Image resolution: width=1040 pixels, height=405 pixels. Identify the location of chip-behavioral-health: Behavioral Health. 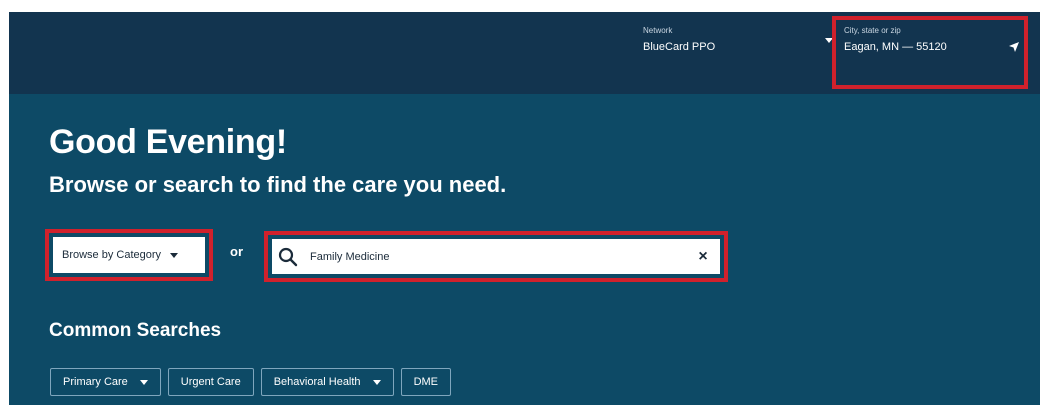
(327, 382).